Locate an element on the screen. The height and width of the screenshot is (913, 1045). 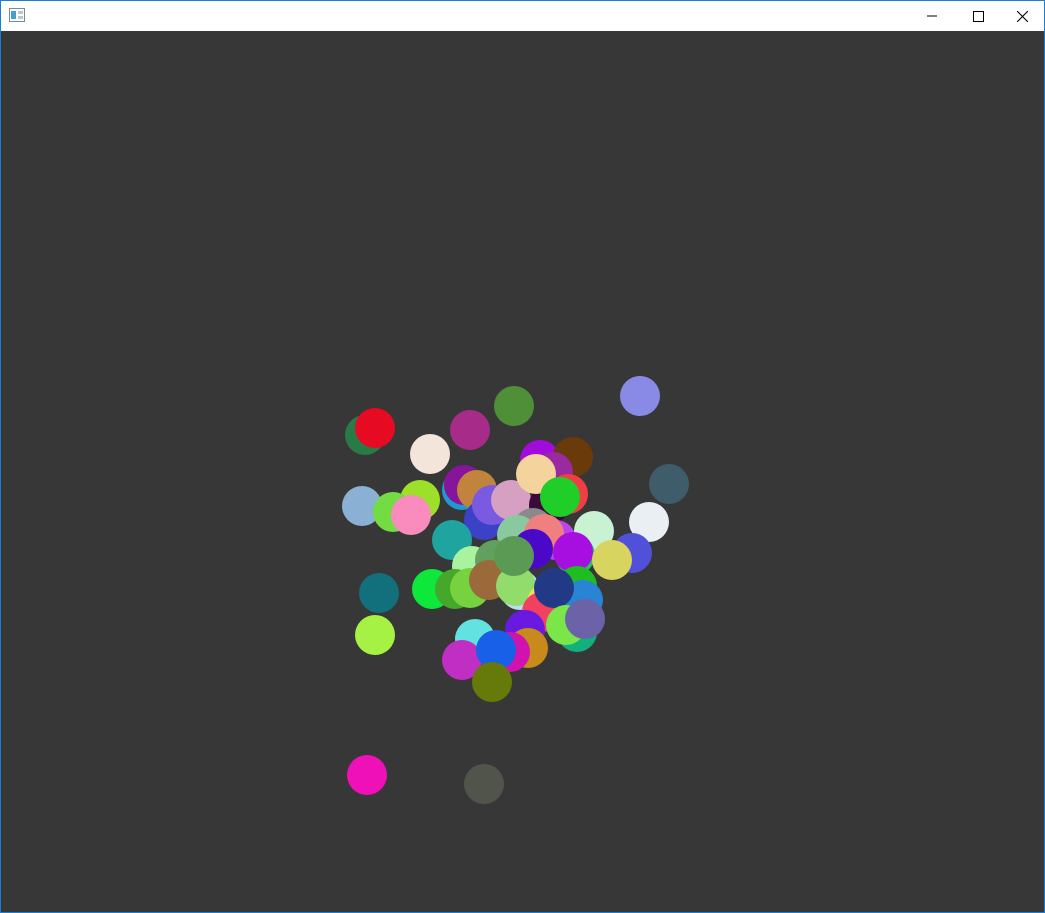
title-bar is located at coordinates (522, 16).